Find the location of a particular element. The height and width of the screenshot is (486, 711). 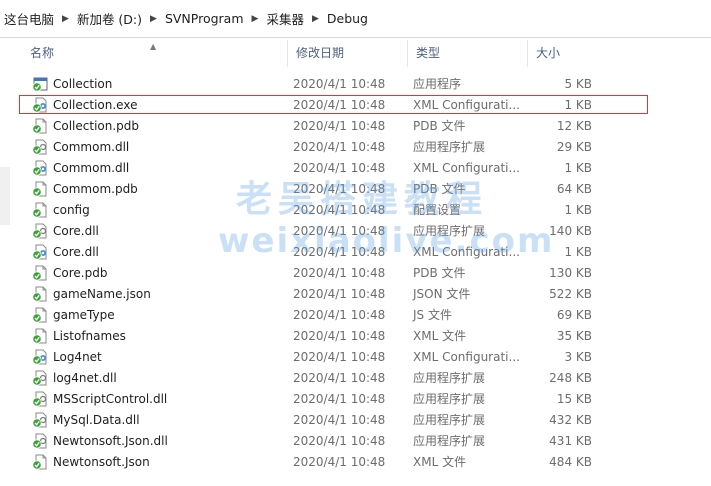

file-size: 12 KB is located at coordinates (574, 125).